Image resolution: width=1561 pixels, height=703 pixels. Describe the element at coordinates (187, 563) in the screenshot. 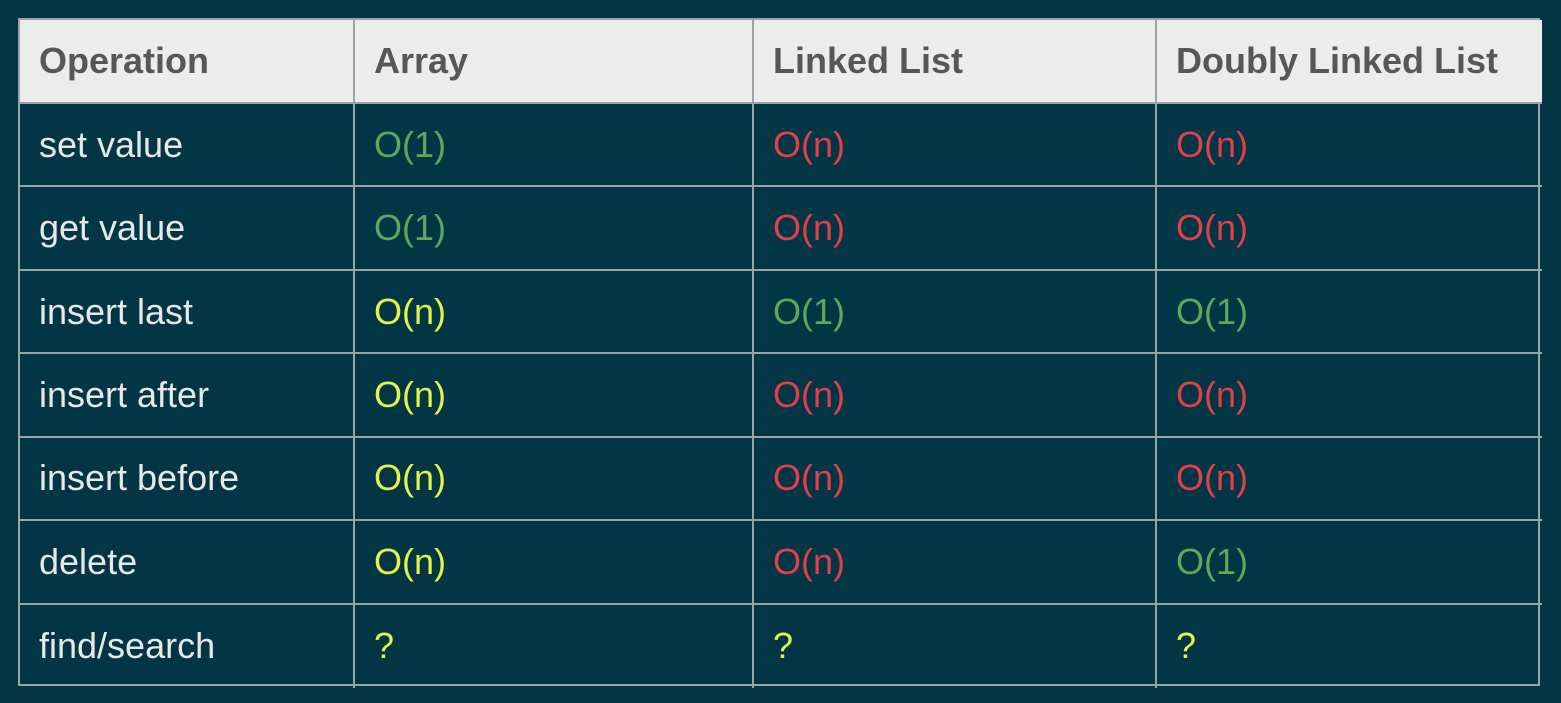

I see `operation-cell: delete` at that location.